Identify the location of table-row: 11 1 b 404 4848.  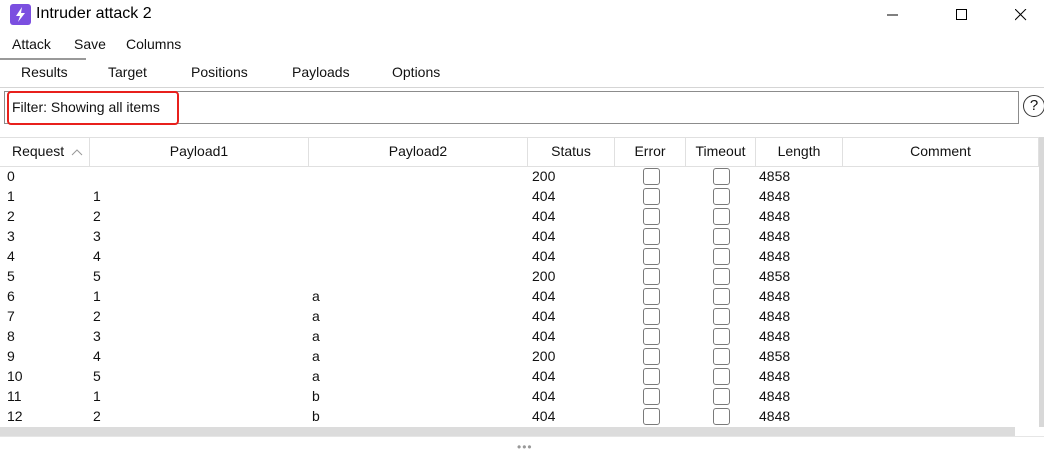
(520, 397).